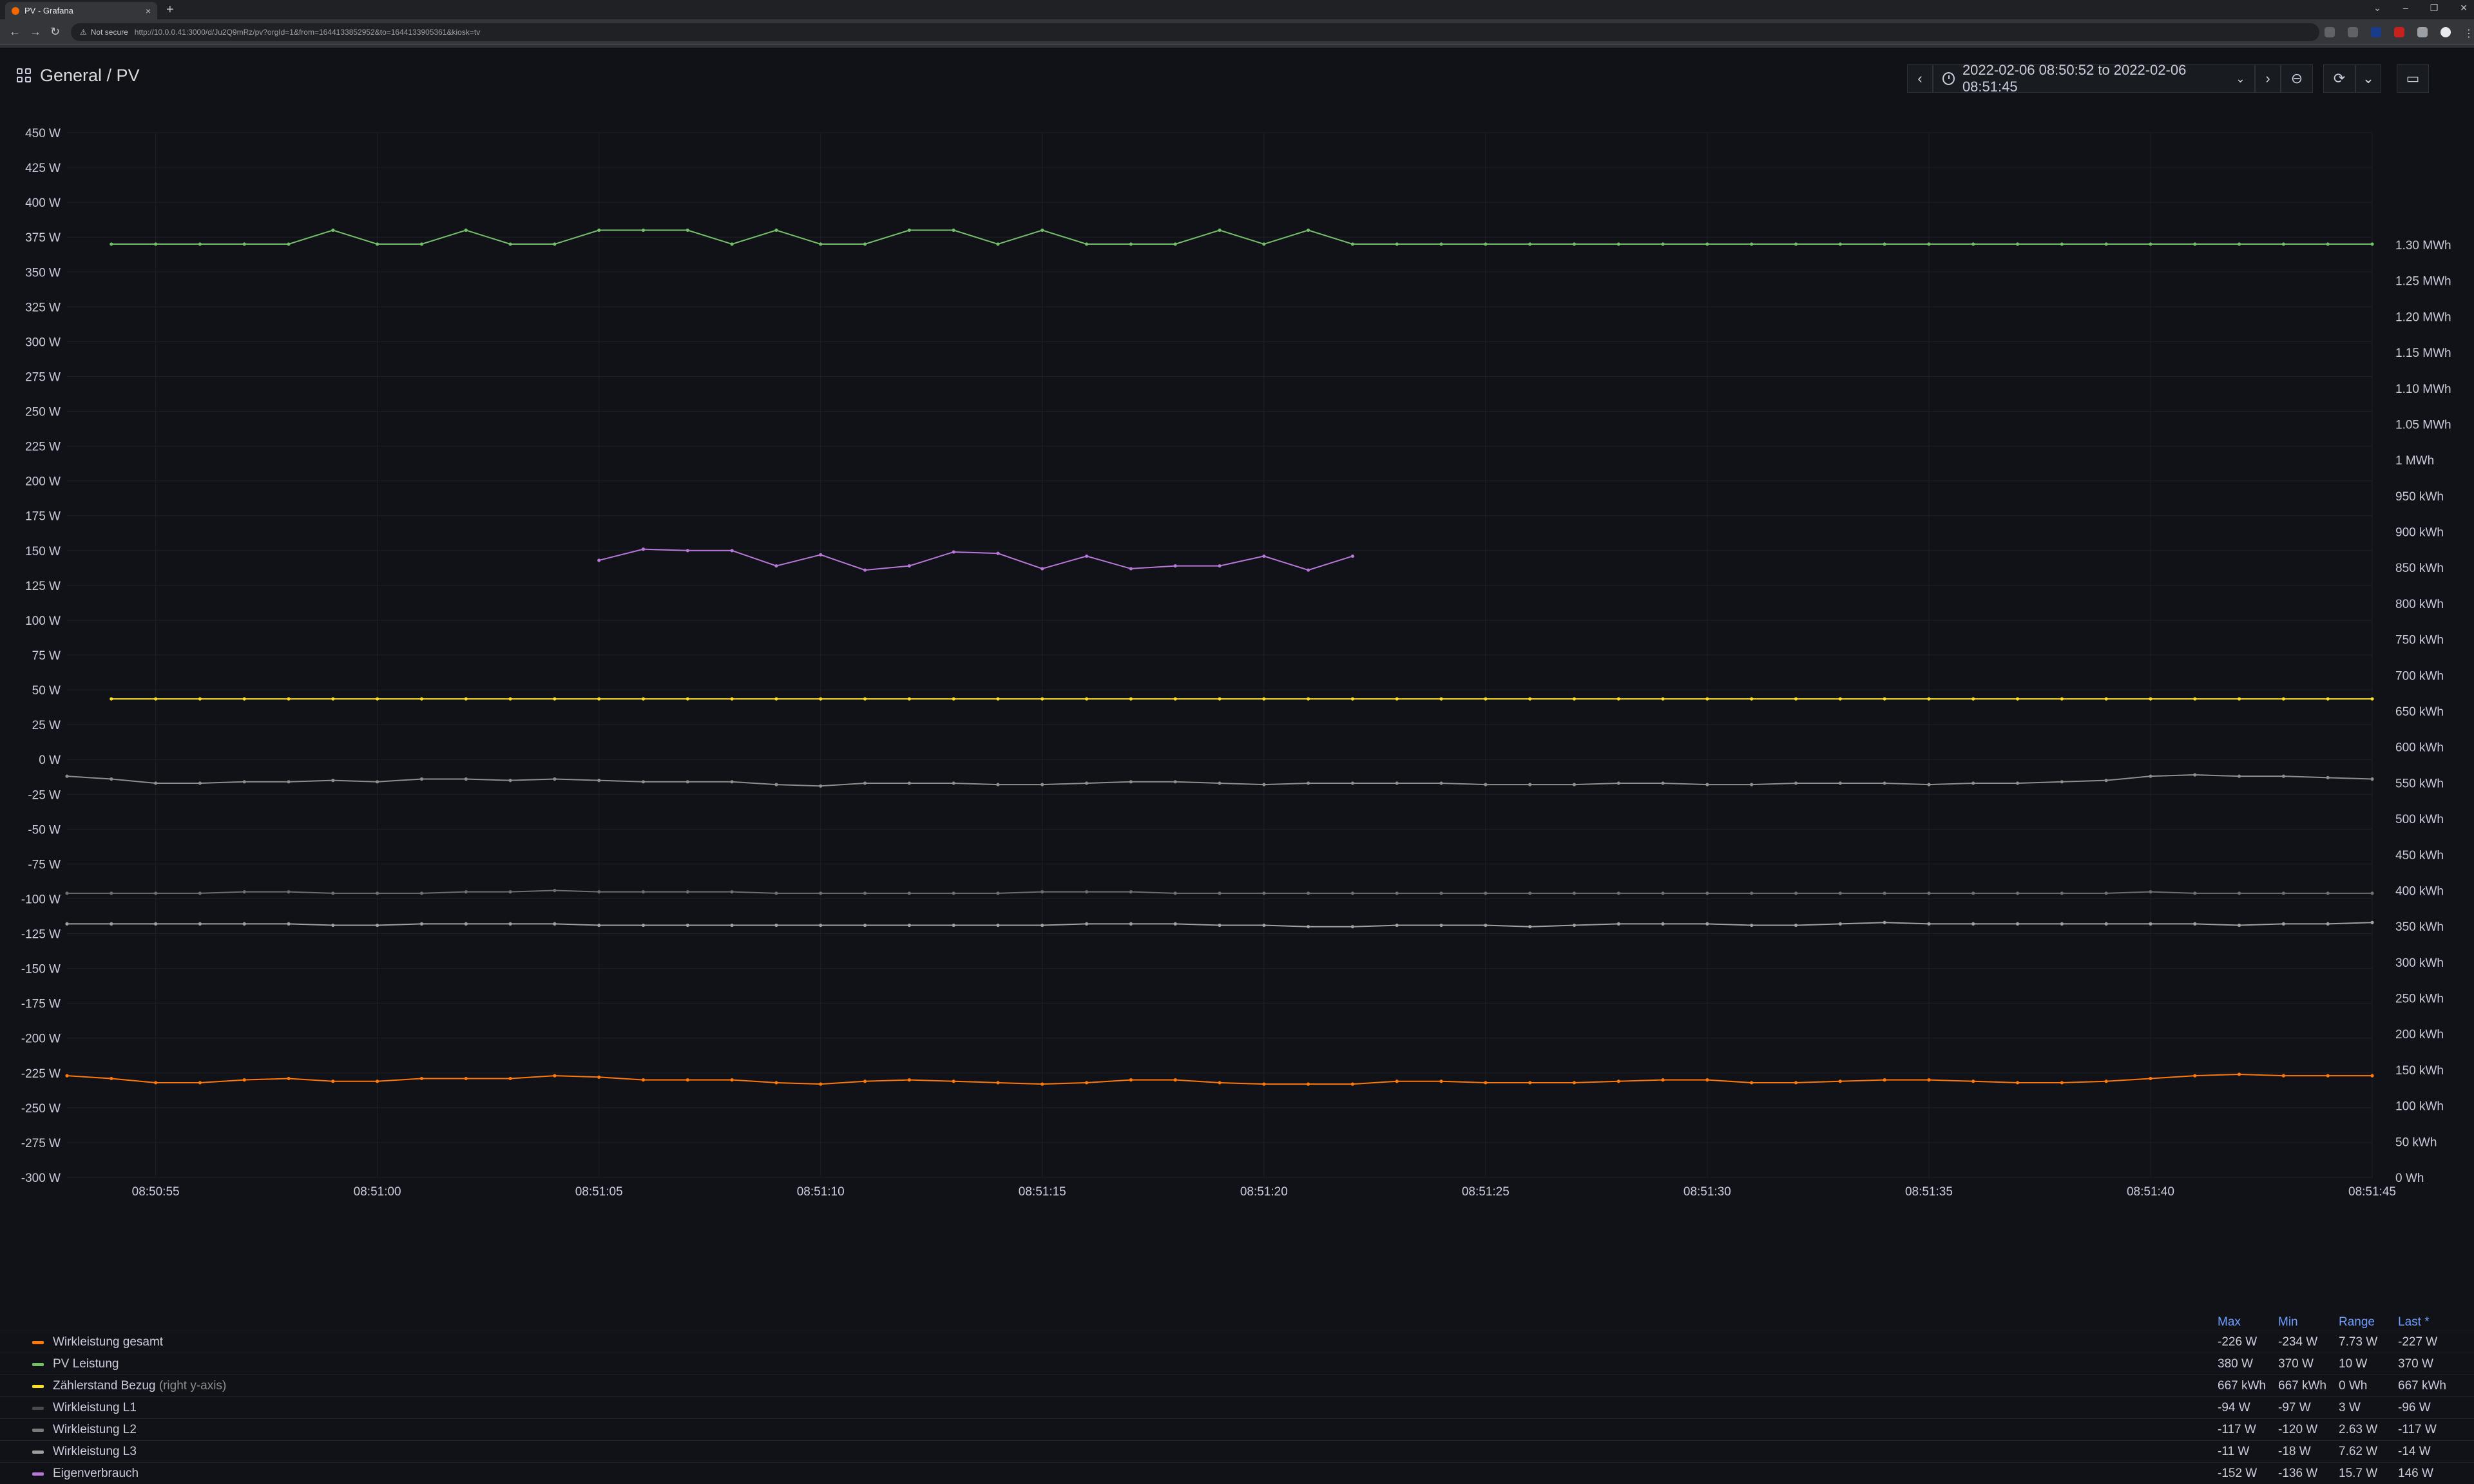 The width and height of the screenshot is (2474, 1484). I want to click on refresh-interval-dropdown: ⌄, so click(2368, 78).